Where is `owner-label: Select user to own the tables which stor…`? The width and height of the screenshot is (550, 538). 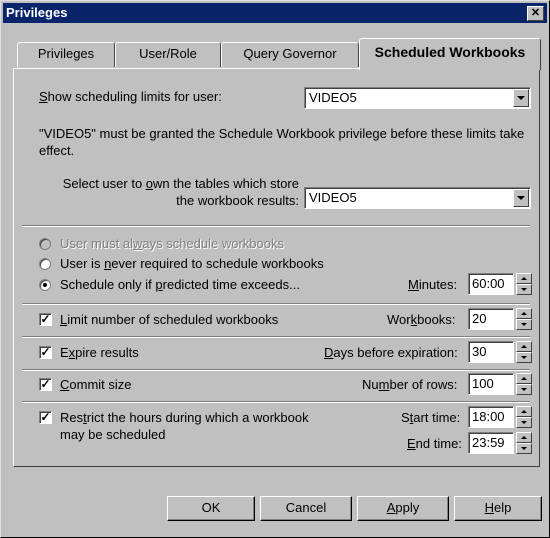 owner-label: Select user to own the tables which stor… is located at coordinates (180, 183).